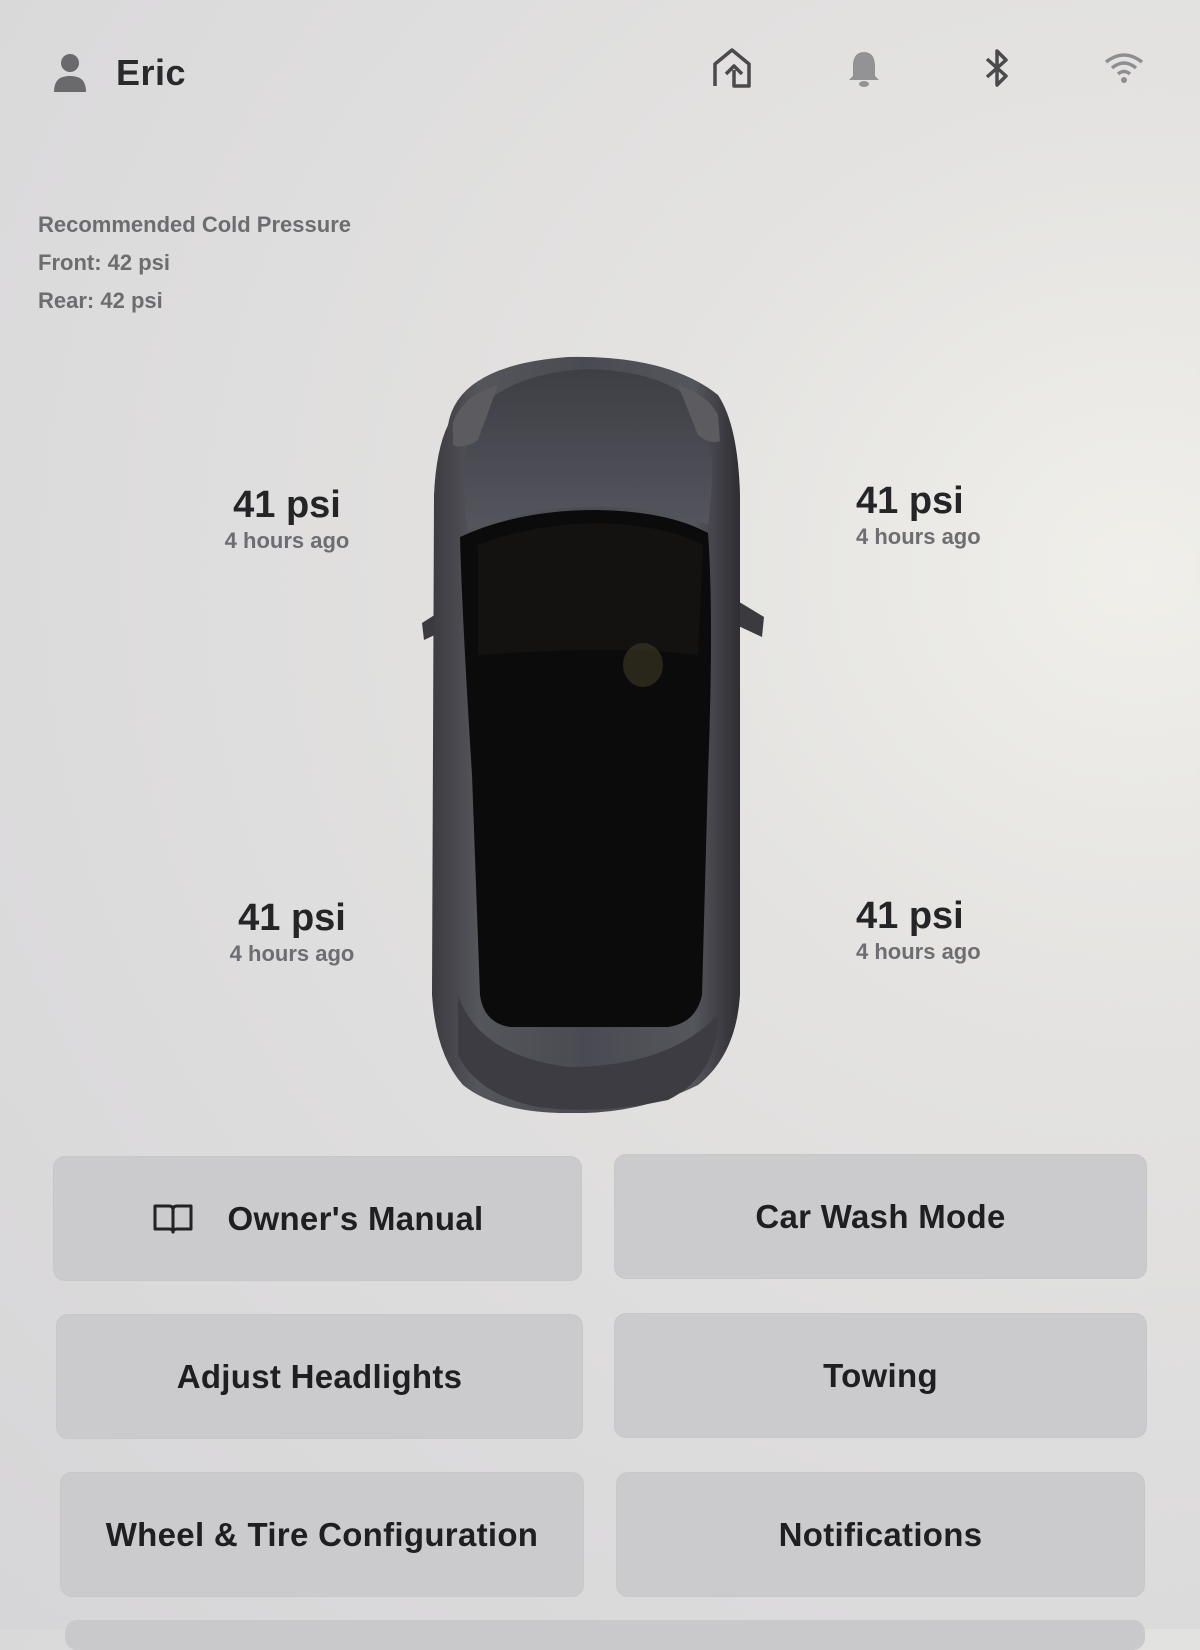  Describe the element at coordinates (355, 1218) in the screenshot. I see `owners-manual-label: Owner's Manual` at that location.